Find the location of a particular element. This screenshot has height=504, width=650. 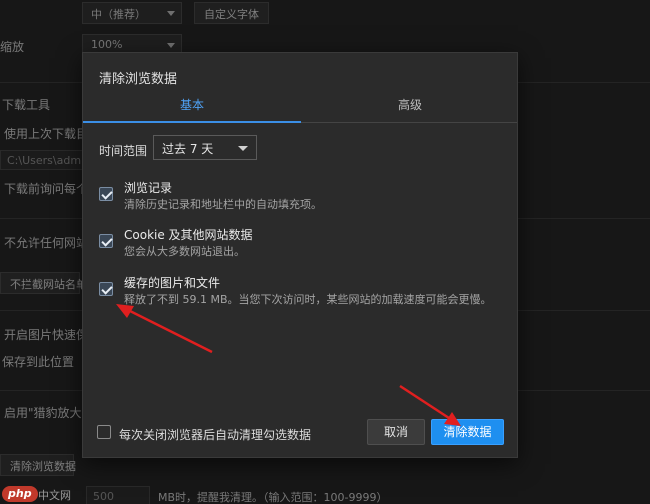

chevron-down-icon is located at coordinates (243, 148).